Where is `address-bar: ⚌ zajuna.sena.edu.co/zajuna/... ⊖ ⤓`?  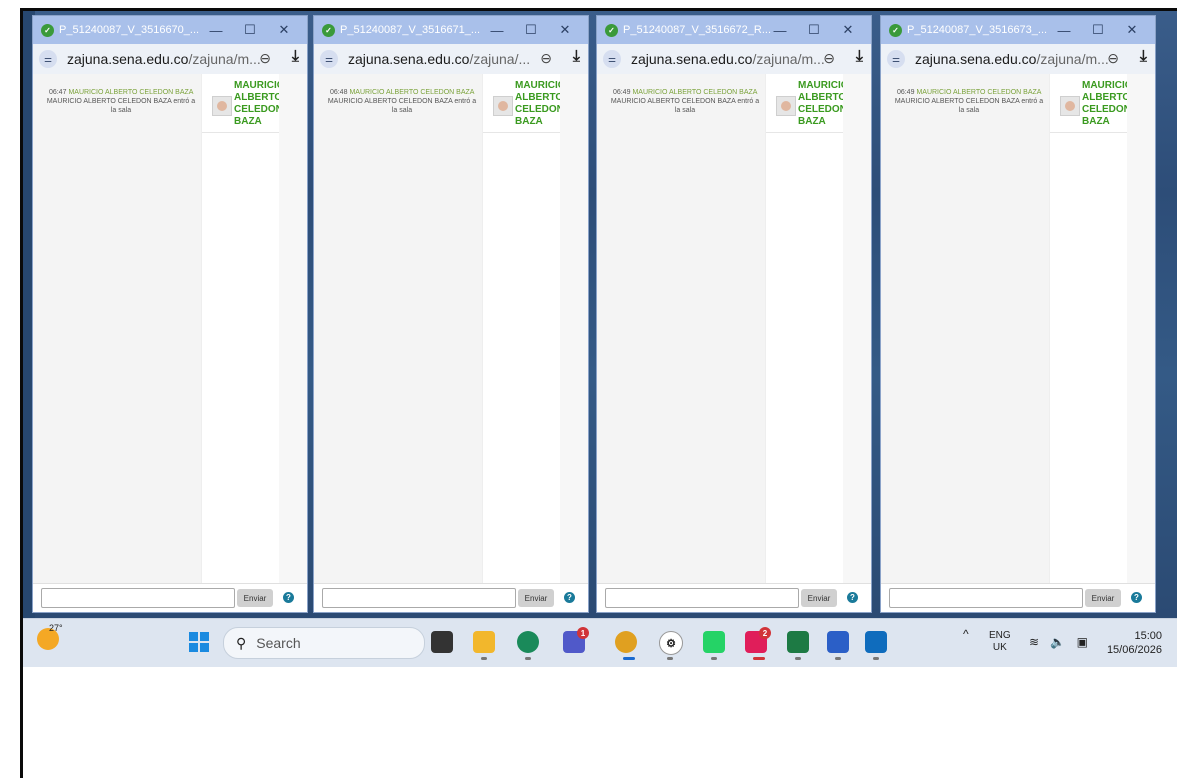 address-bar: ⚌ zajuna.sena.edu.co/zajuna/... ⊖ ⤓ is located at coordinates (451, 59).